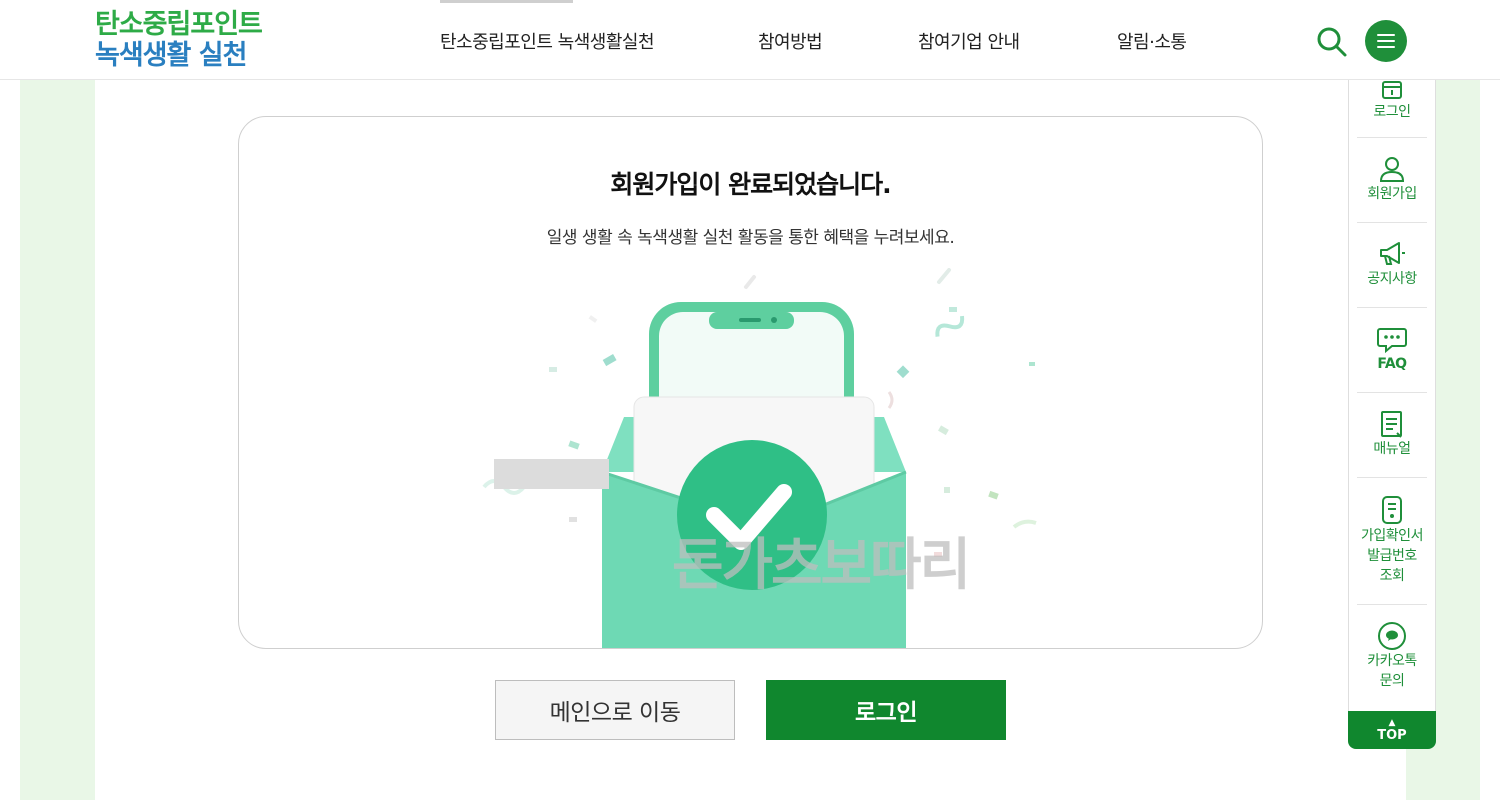 The image size is (1500, 800). I want to click on nav-item-how-to: 참여방법, so click(790, 41).